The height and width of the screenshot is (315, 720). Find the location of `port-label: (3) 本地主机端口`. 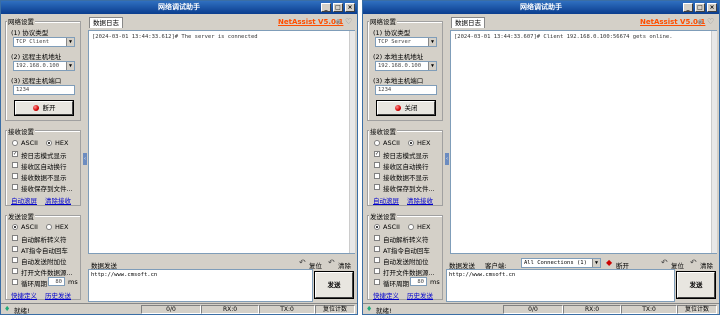

port-label: (3) 本地主机端口 is located at coordinates (398, 81).